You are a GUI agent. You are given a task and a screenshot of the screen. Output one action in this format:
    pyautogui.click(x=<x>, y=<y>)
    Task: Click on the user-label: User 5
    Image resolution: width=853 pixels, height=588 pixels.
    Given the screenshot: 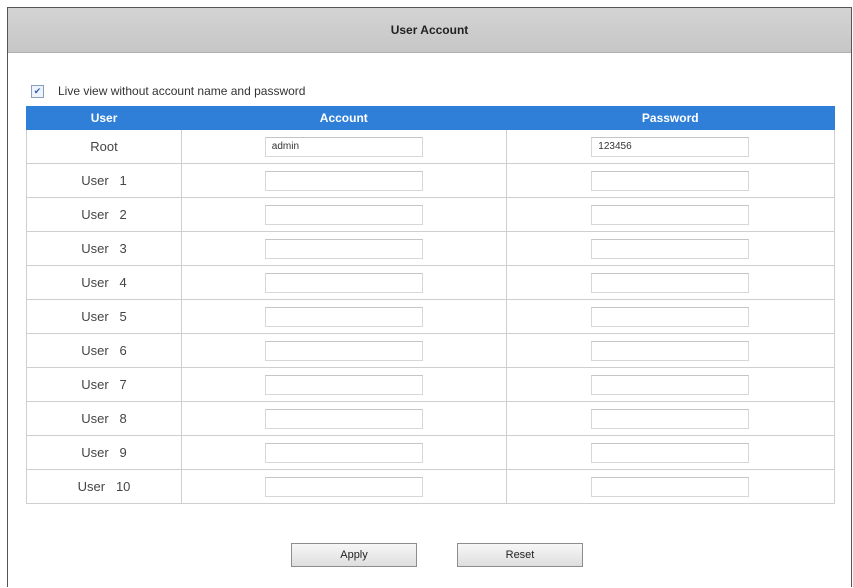 What is the action you would take?
    pyautogui.click(x=104, y=316)
    